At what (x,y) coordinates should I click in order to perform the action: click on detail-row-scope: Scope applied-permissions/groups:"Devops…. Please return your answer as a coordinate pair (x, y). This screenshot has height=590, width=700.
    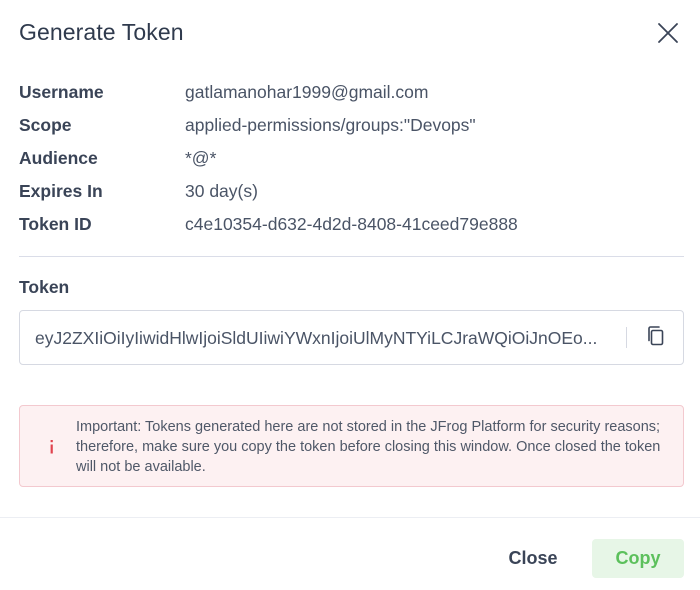
    Looking at the image, I should click on (349, 129).